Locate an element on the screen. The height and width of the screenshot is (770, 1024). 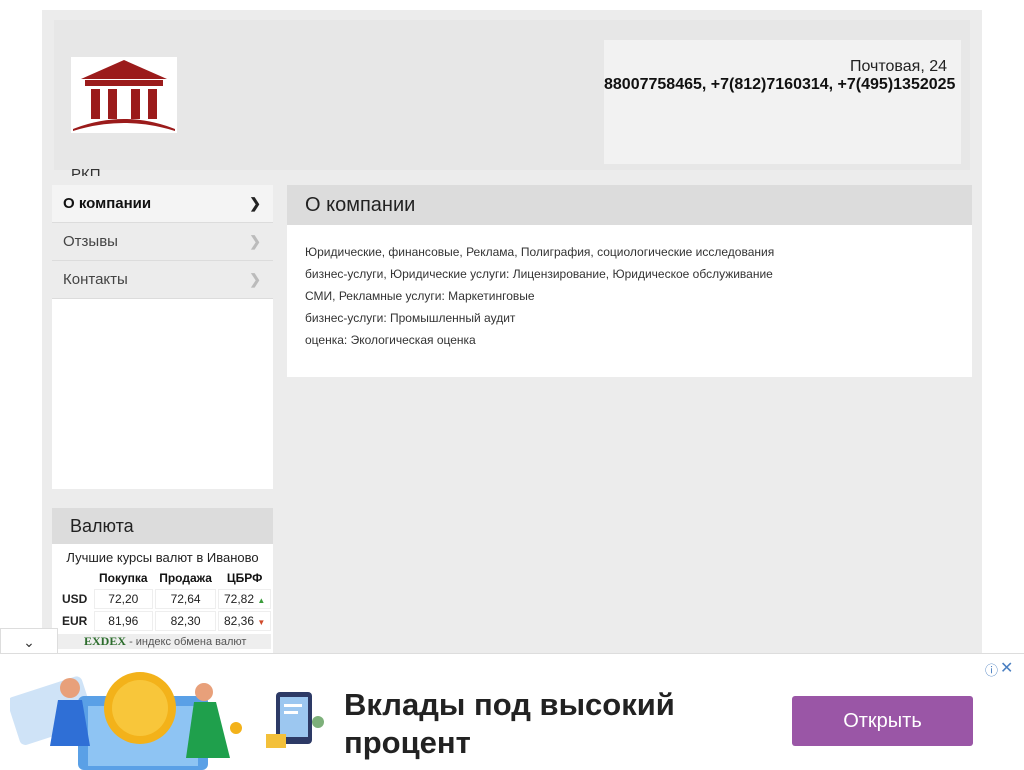
page-title: О компании is located at coordinates (629, 205).